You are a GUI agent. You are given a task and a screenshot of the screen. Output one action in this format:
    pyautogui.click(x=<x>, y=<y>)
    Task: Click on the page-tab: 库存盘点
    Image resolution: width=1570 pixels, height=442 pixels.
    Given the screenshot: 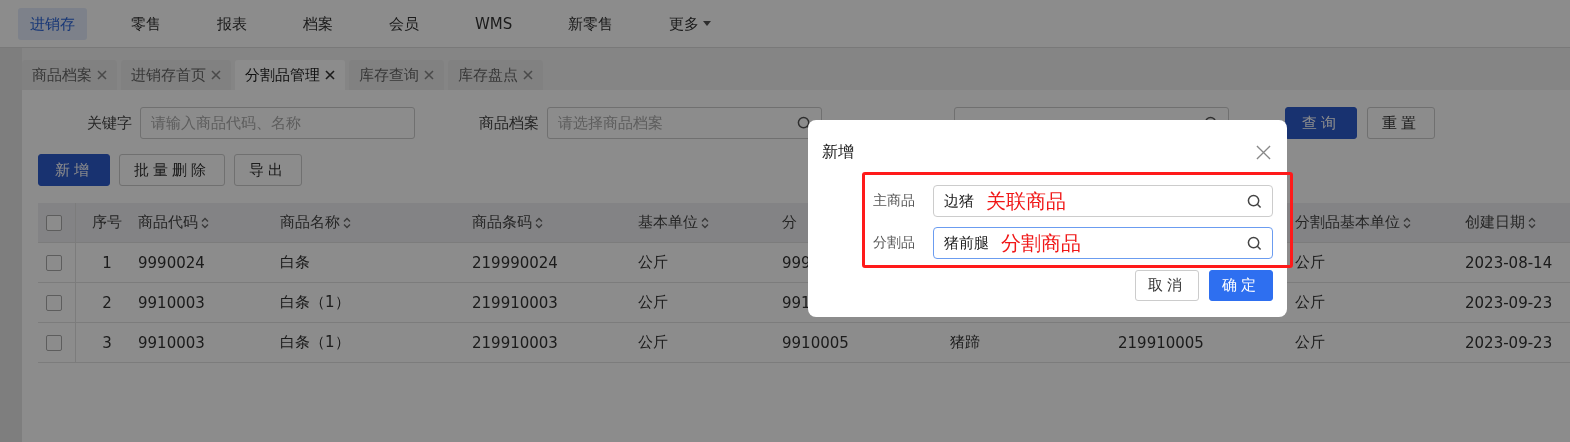 What is the action you would take?
    pyautogui.click(x=495, y=75)
    